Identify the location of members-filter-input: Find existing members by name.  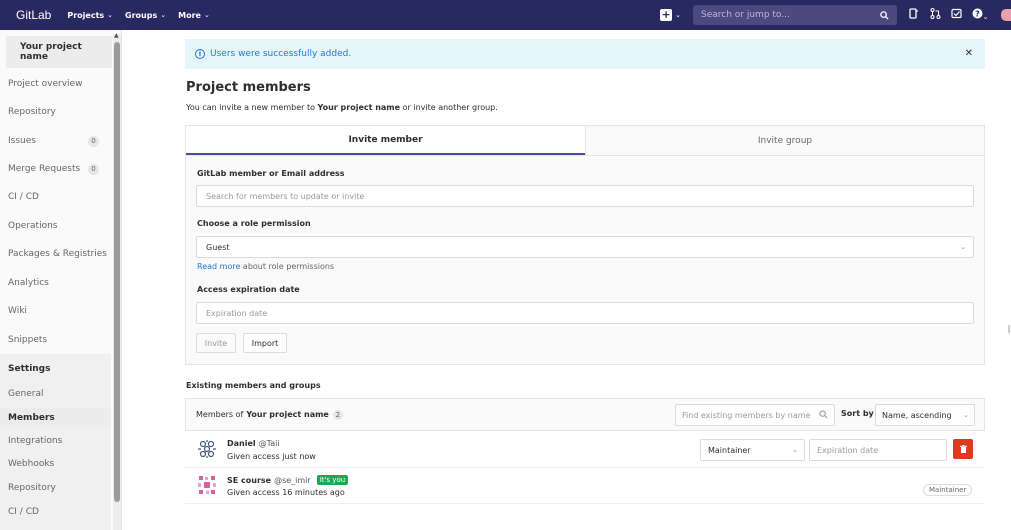
(755, 415).